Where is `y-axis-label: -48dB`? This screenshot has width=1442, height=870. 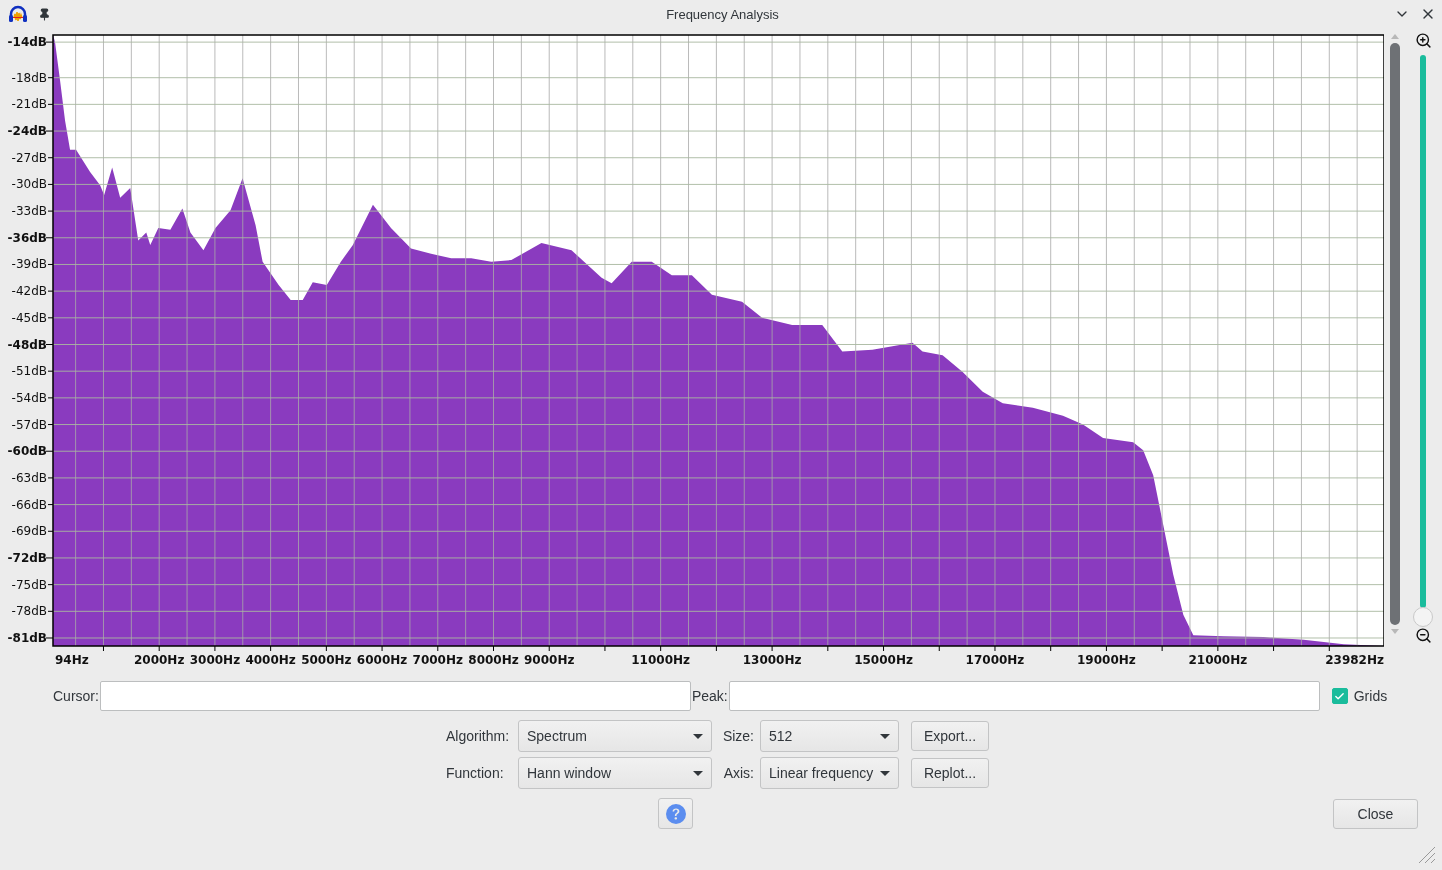
y-axis-label: -48dB is located at coordinates (27, 344).